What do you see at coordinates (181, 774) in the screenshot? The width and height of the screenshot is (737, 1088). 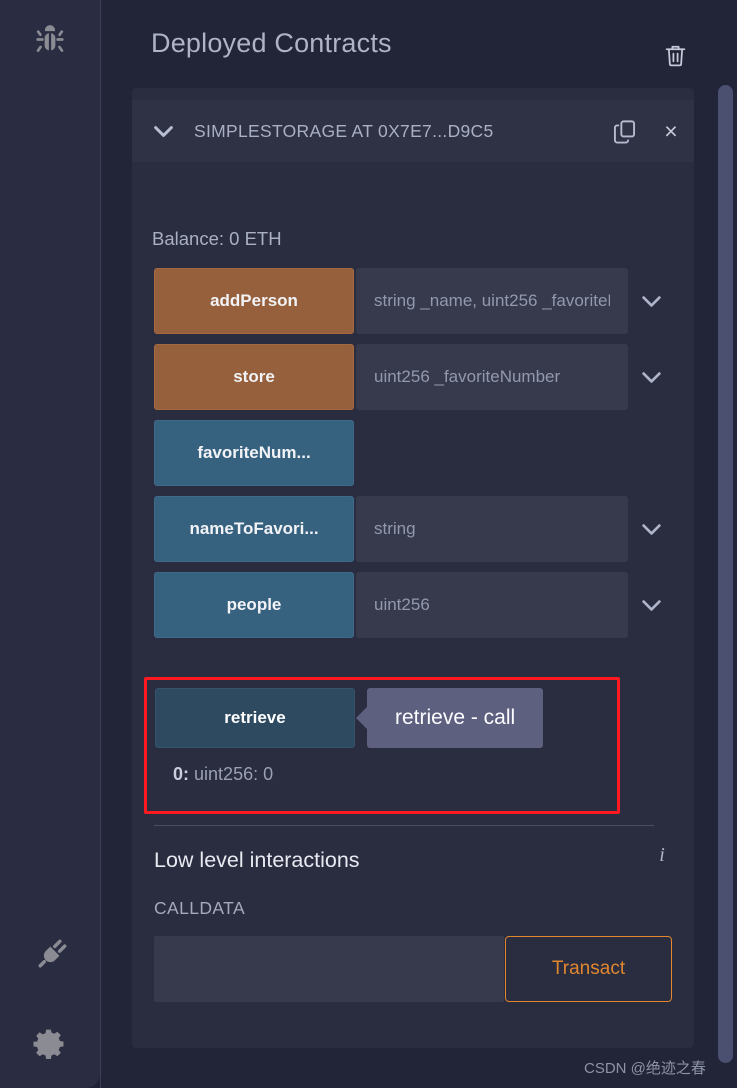 I see `retrieve-output-index: 0:` at bounding box center [181, 774].